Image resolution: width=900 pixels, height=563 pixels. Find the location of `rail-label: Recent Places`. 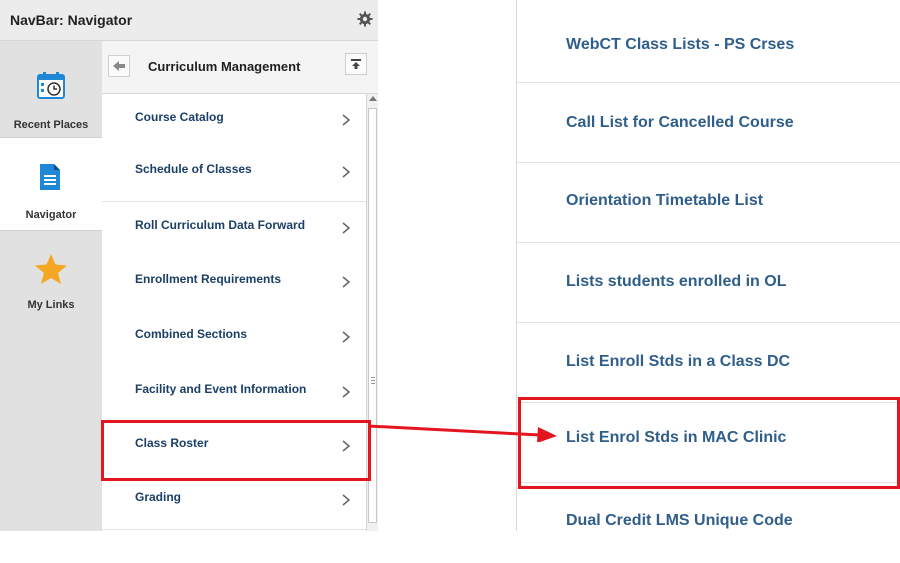

rail-label: Recent Places is located at coordinates (51, 125).